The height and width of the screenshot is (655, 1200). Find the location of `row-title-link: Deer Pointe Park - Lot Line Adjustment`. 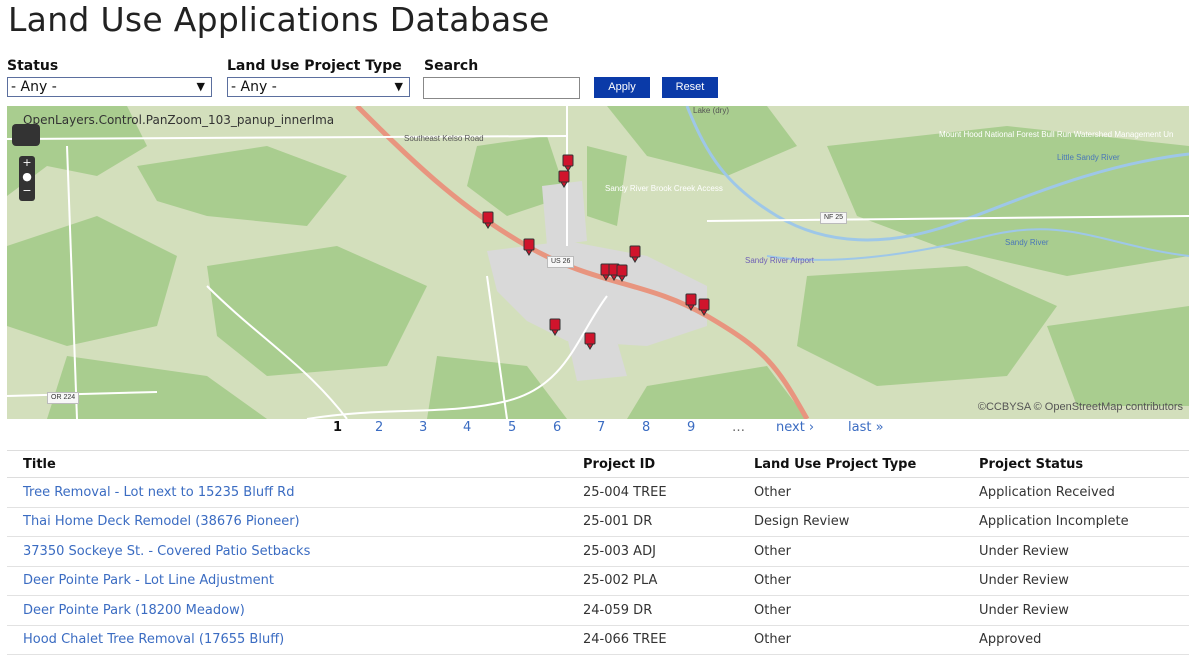

row-title-link: Deer Pointe Park - Lot Line Adjustment is located at coordinates (287, 581).